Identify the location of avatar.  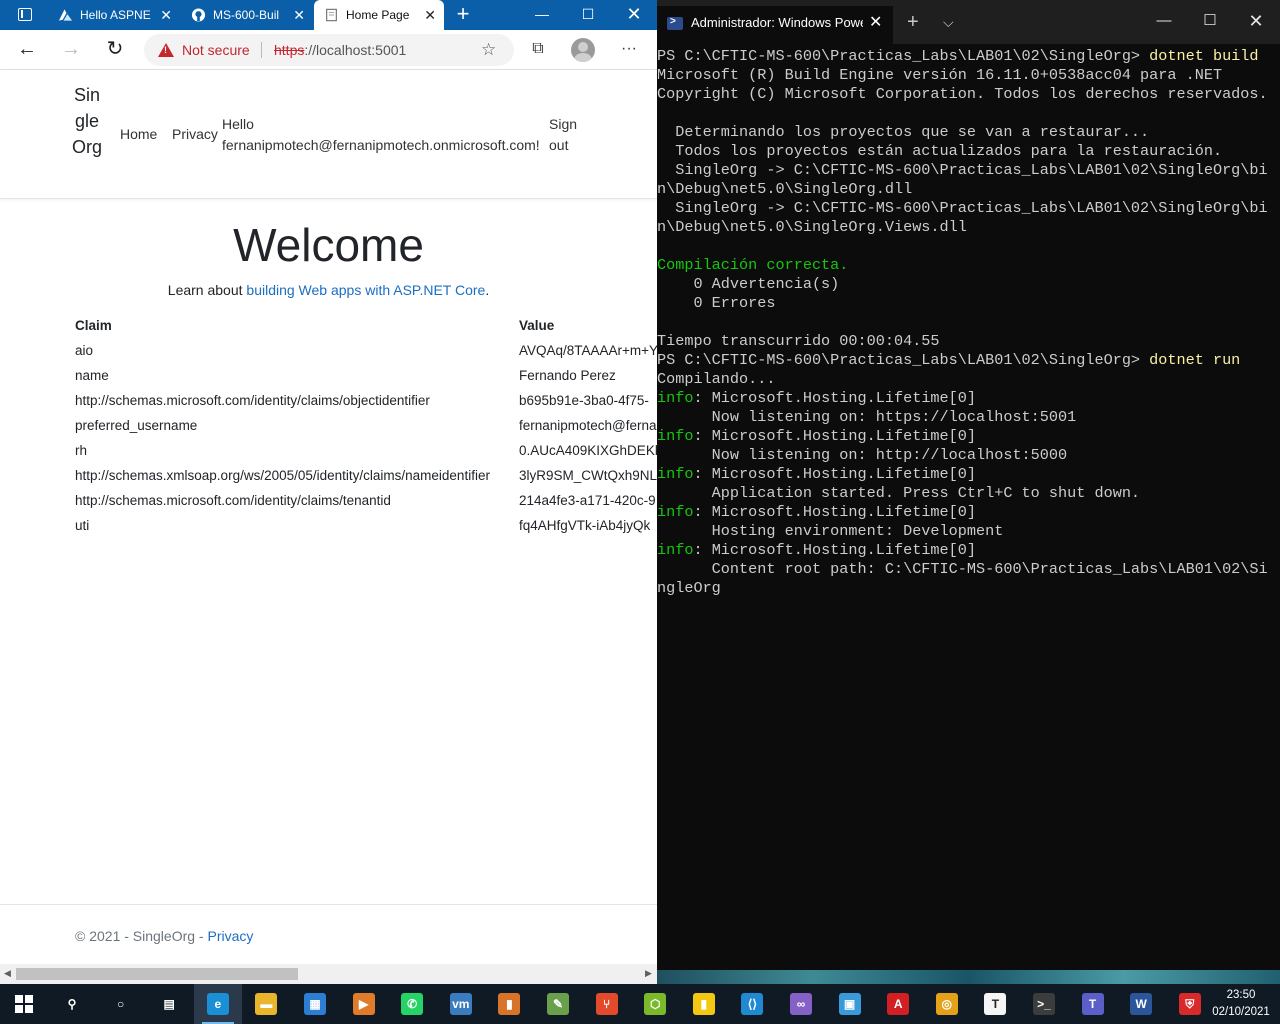
(583, 50).